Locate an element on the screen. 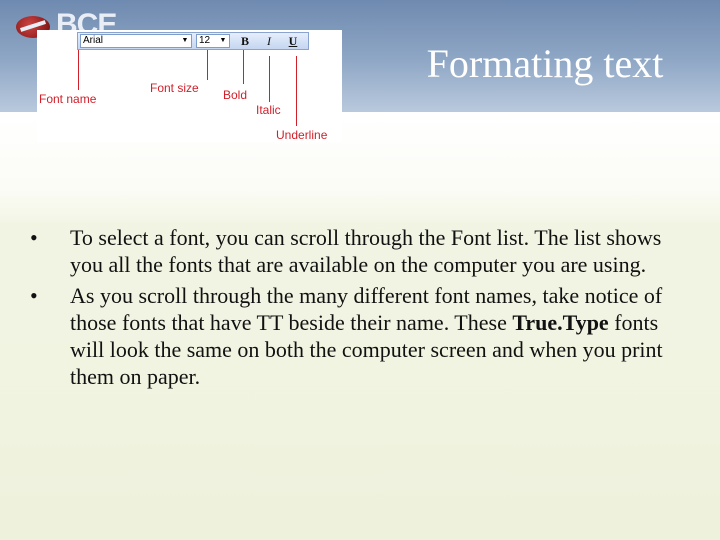 Image resolution: width=720 pixels, height=540 pixels. font-name-dropdown: Arial ▼ is located at coordinates (136, 41).